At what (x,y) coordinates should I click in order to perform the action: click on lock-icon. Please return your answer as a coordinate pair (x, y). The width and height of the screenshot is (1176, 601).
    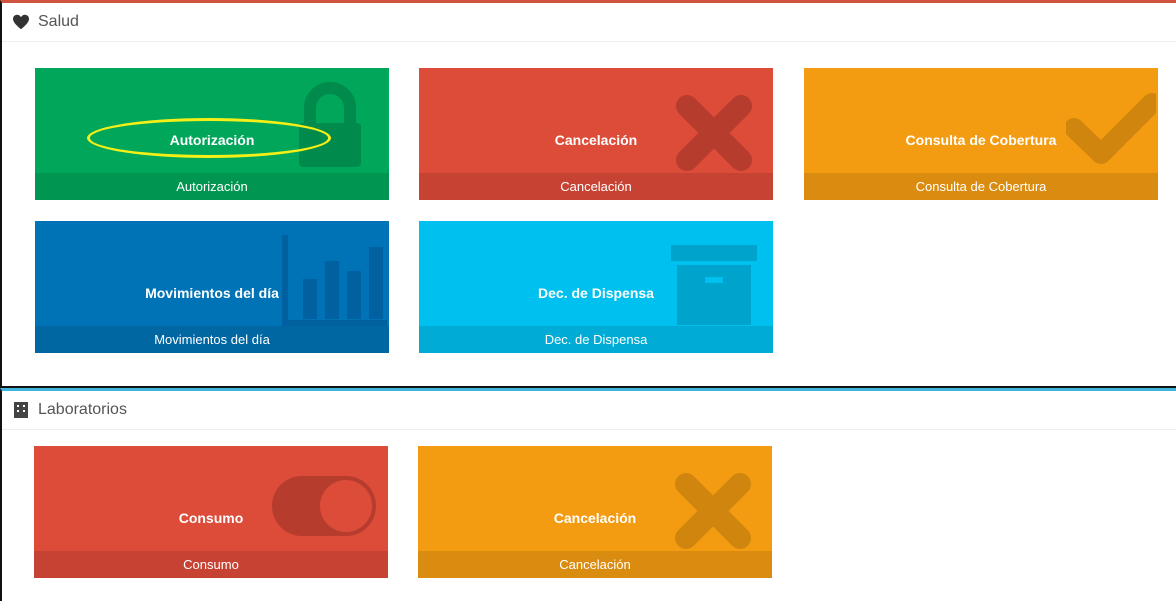
    Looking at the image, I should click on (330, 124).